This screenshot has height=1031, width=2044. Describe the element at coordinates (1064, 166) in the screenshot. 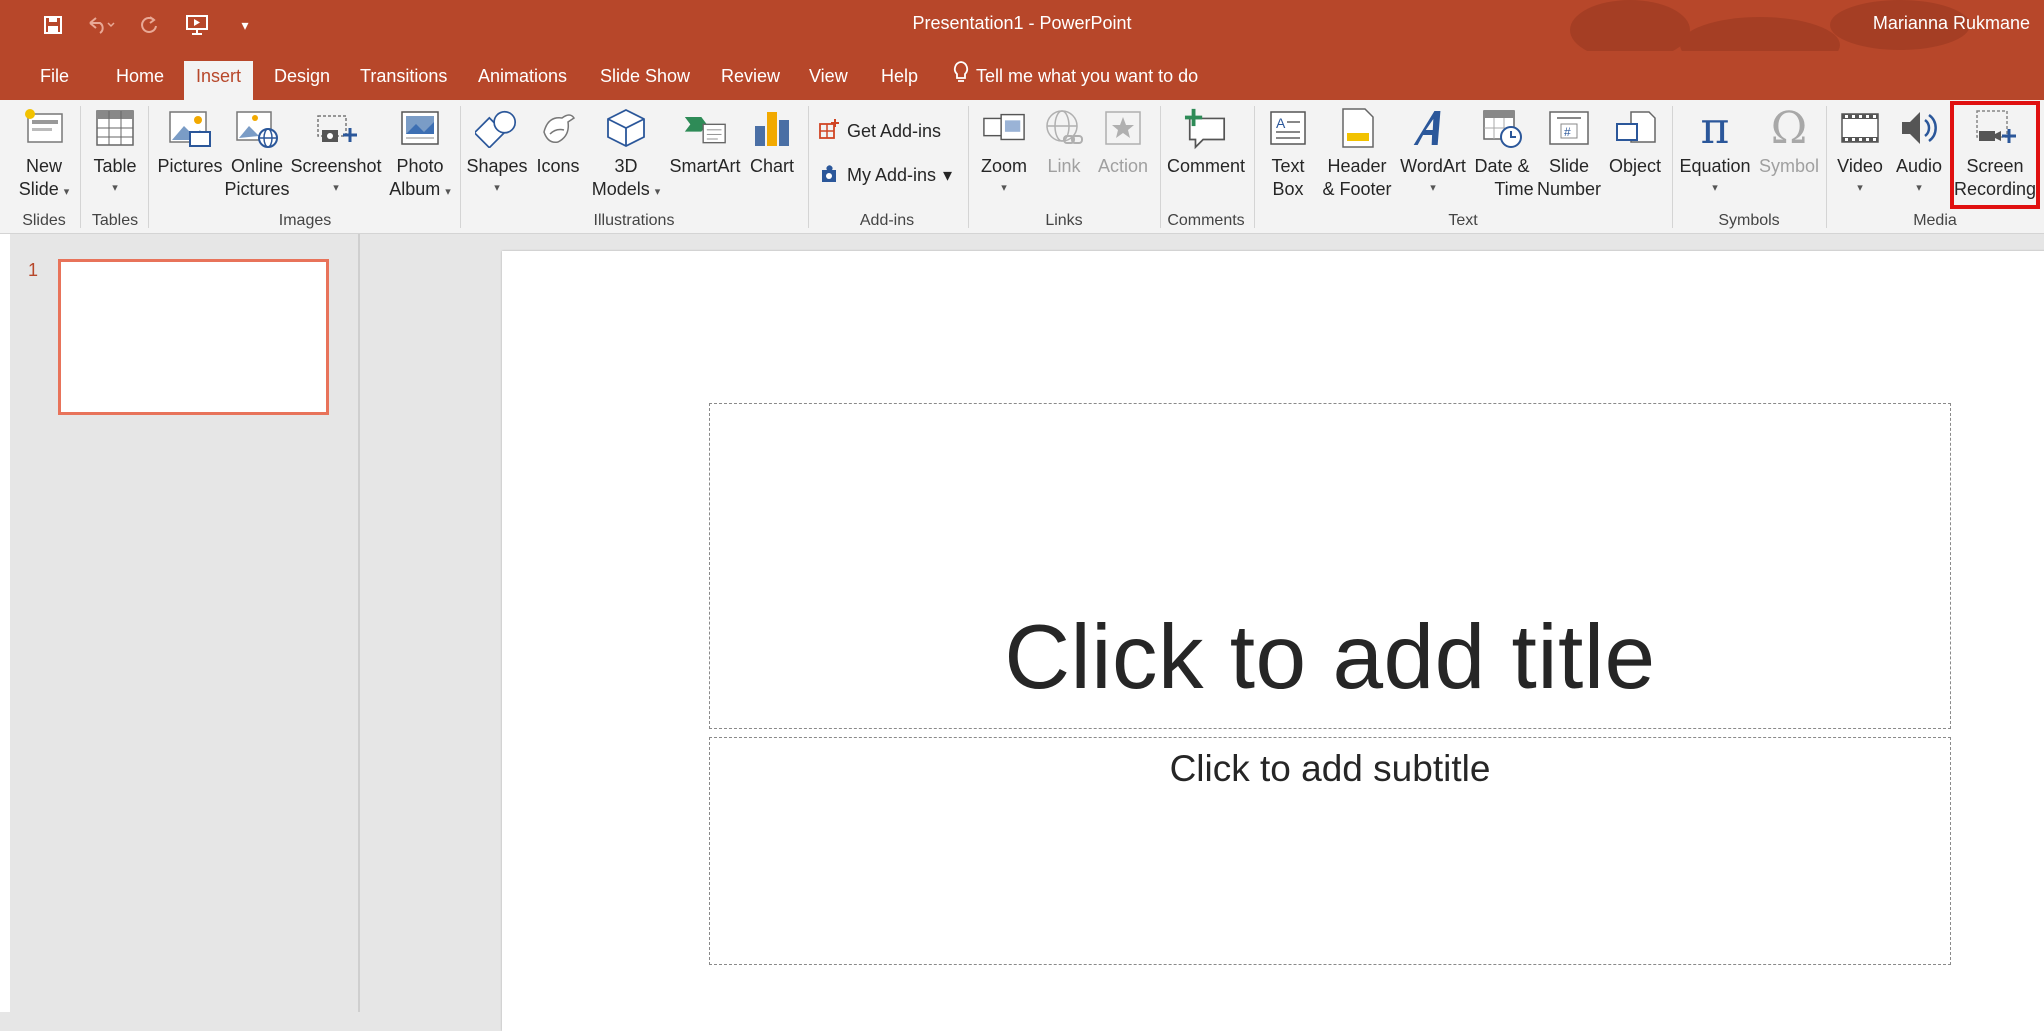

I see `link-label: Link` at that location.